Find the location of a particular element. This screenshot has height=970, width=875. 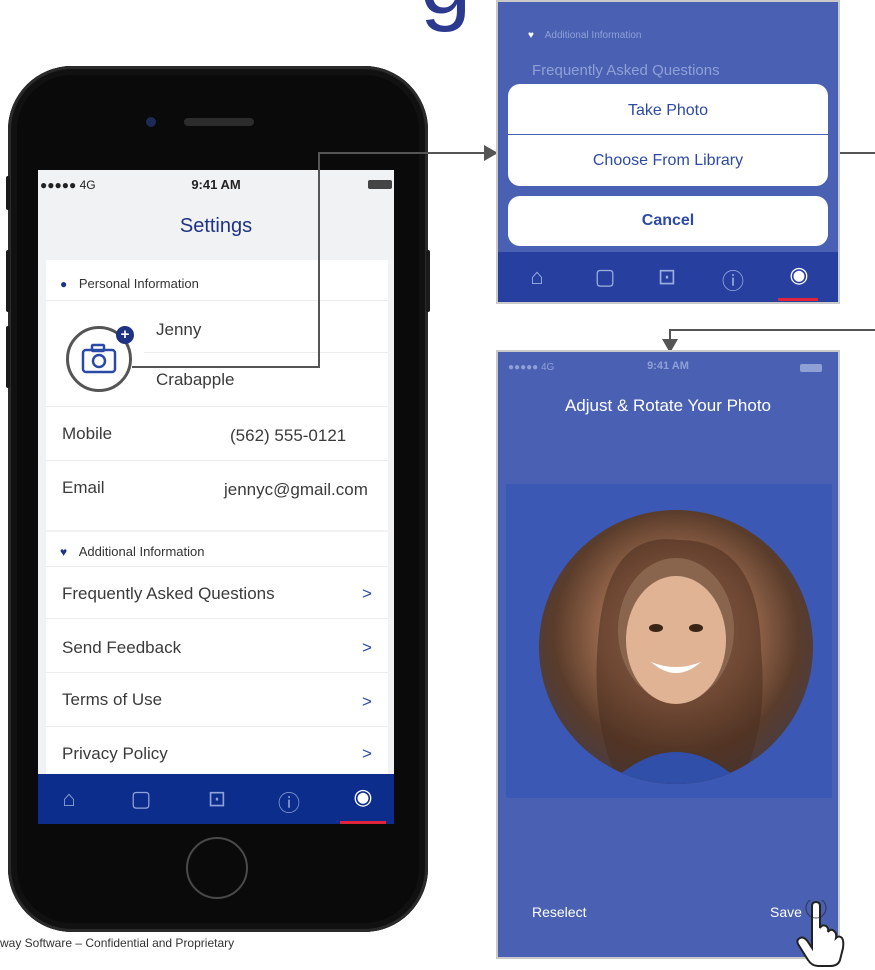

portrait-image is located at coordinates (679, 661).